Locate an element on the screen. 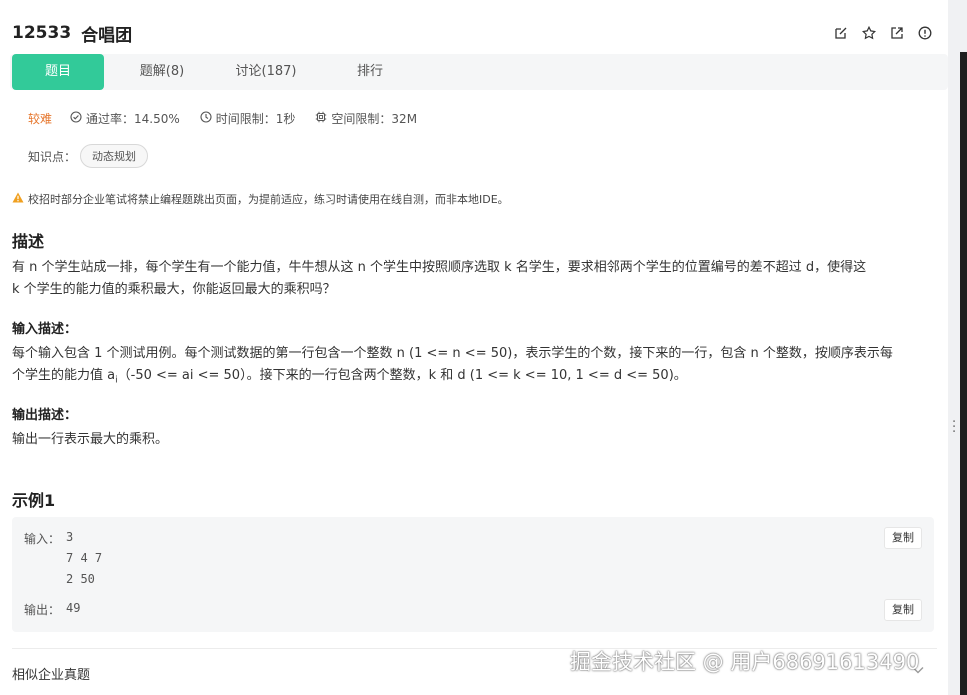  tab-solutions: 题解(8) is located at coordinates (162, 72).